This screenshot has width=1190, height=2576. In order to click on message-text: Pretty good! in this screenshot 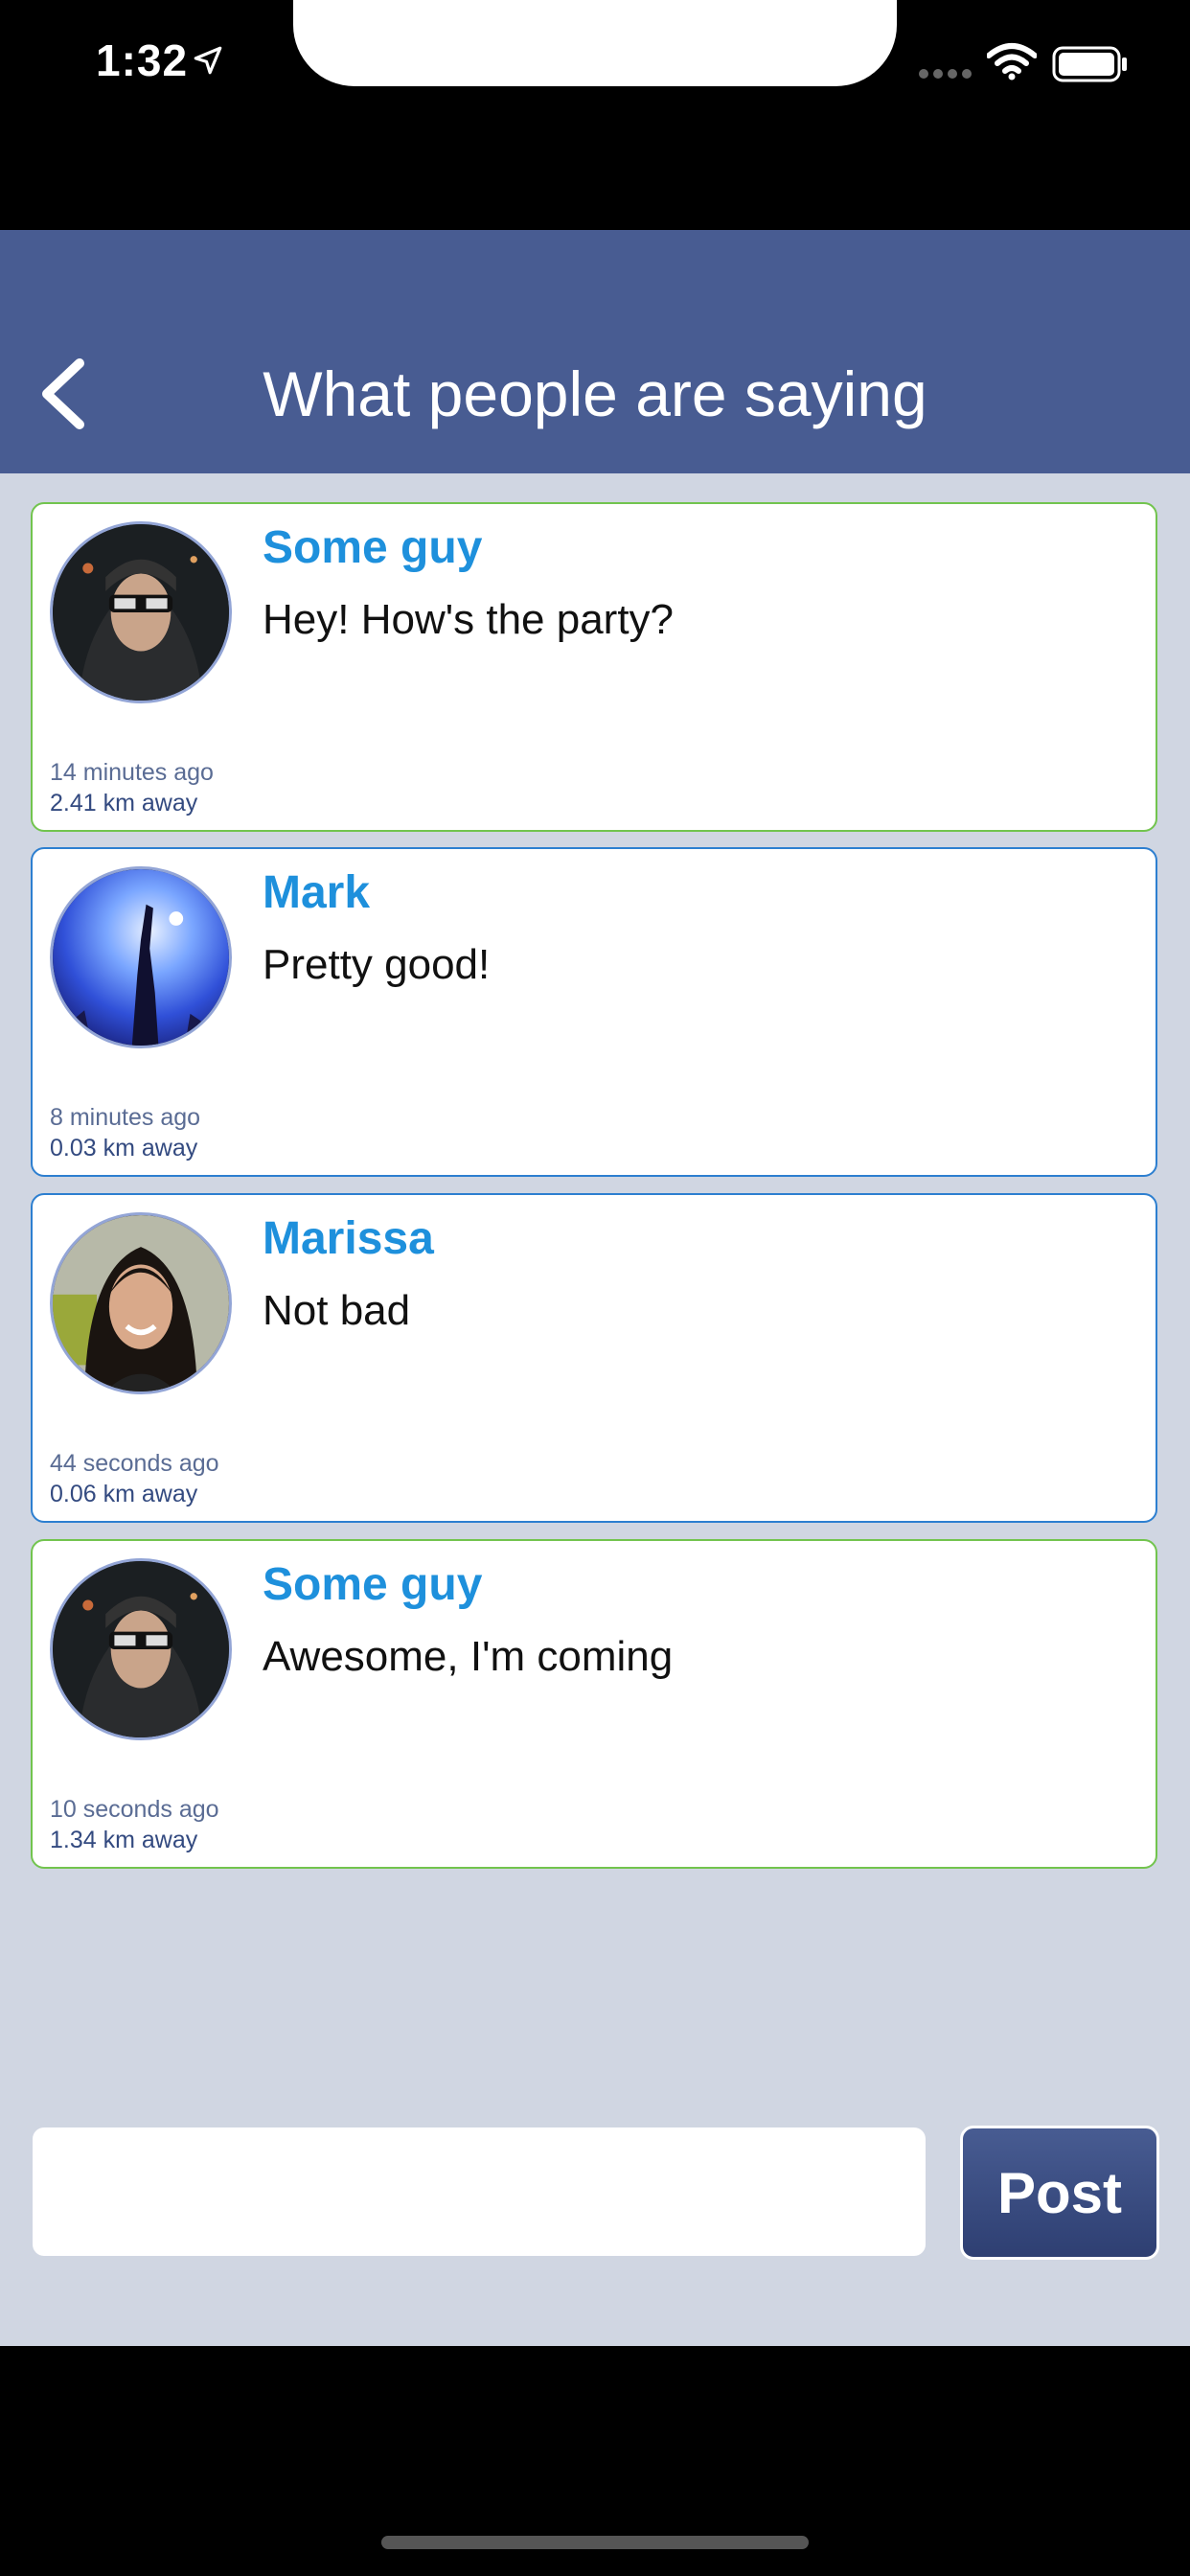, I will do `click(377, 964)`.